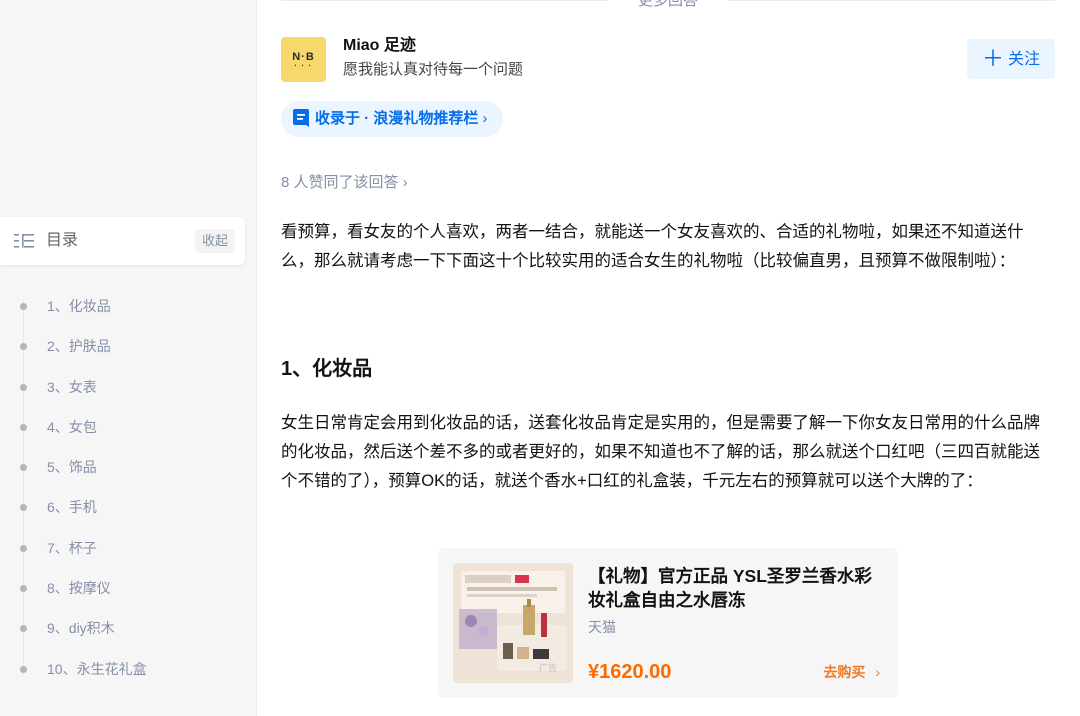 Image resolution: width=1080 pixels, height=716 pixels. Describe the element at coordinates (379, 46) in the screenshot. I see `author-name: Miao 足迹` at that location.